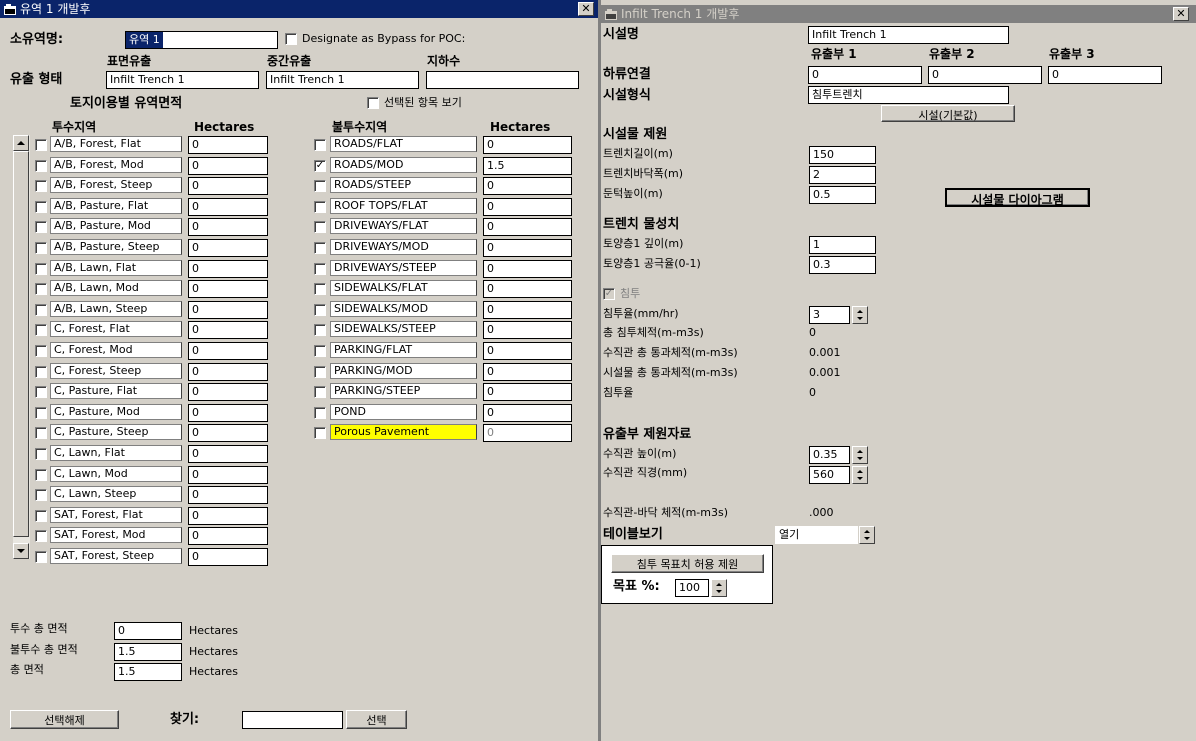  Describe the element at coordinates (403, 350) in the screenshot. I see `impervious-landuse-name: PARKING/FLAT` at that location.